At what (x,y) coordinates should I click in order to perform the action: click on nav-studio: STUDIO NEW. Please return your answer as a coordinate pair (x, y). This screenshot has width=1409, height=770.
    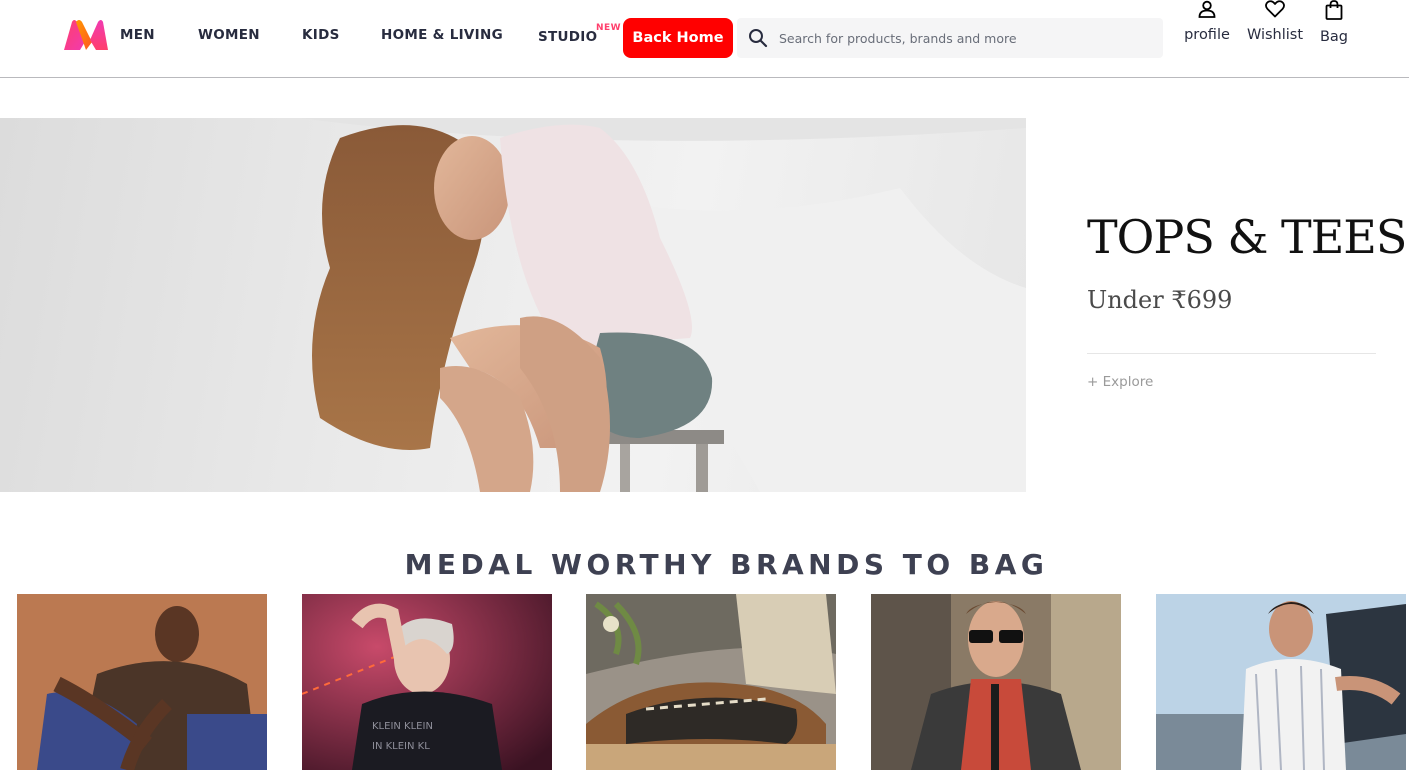
    Looking at the image, I should click on (579, 34).